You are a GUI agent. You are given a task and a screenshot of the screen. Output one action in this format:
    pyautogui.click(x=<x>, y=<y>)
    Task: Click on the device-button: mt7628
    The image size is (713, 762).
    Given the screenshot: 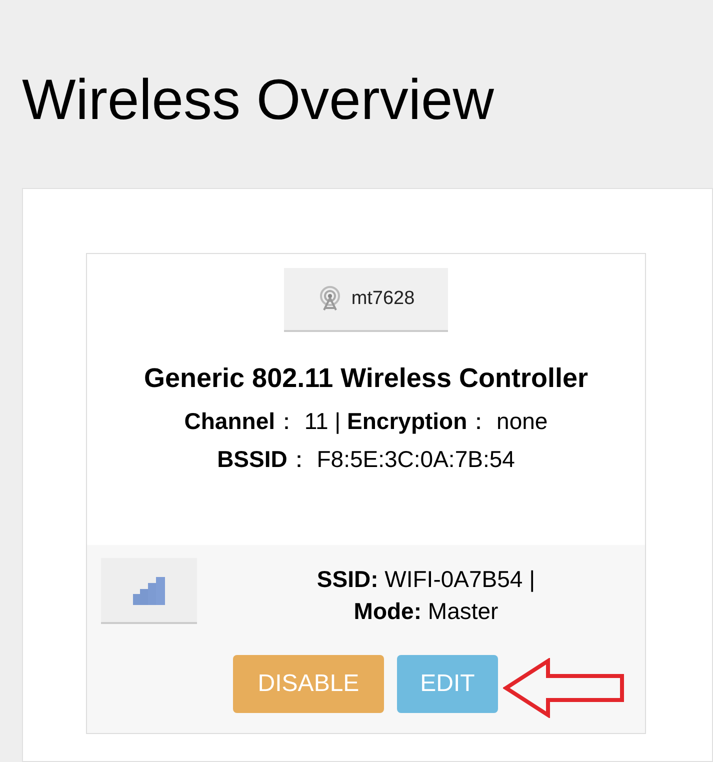 What is the action you would take?
    pyautogui.click(x=366, y=300)
    